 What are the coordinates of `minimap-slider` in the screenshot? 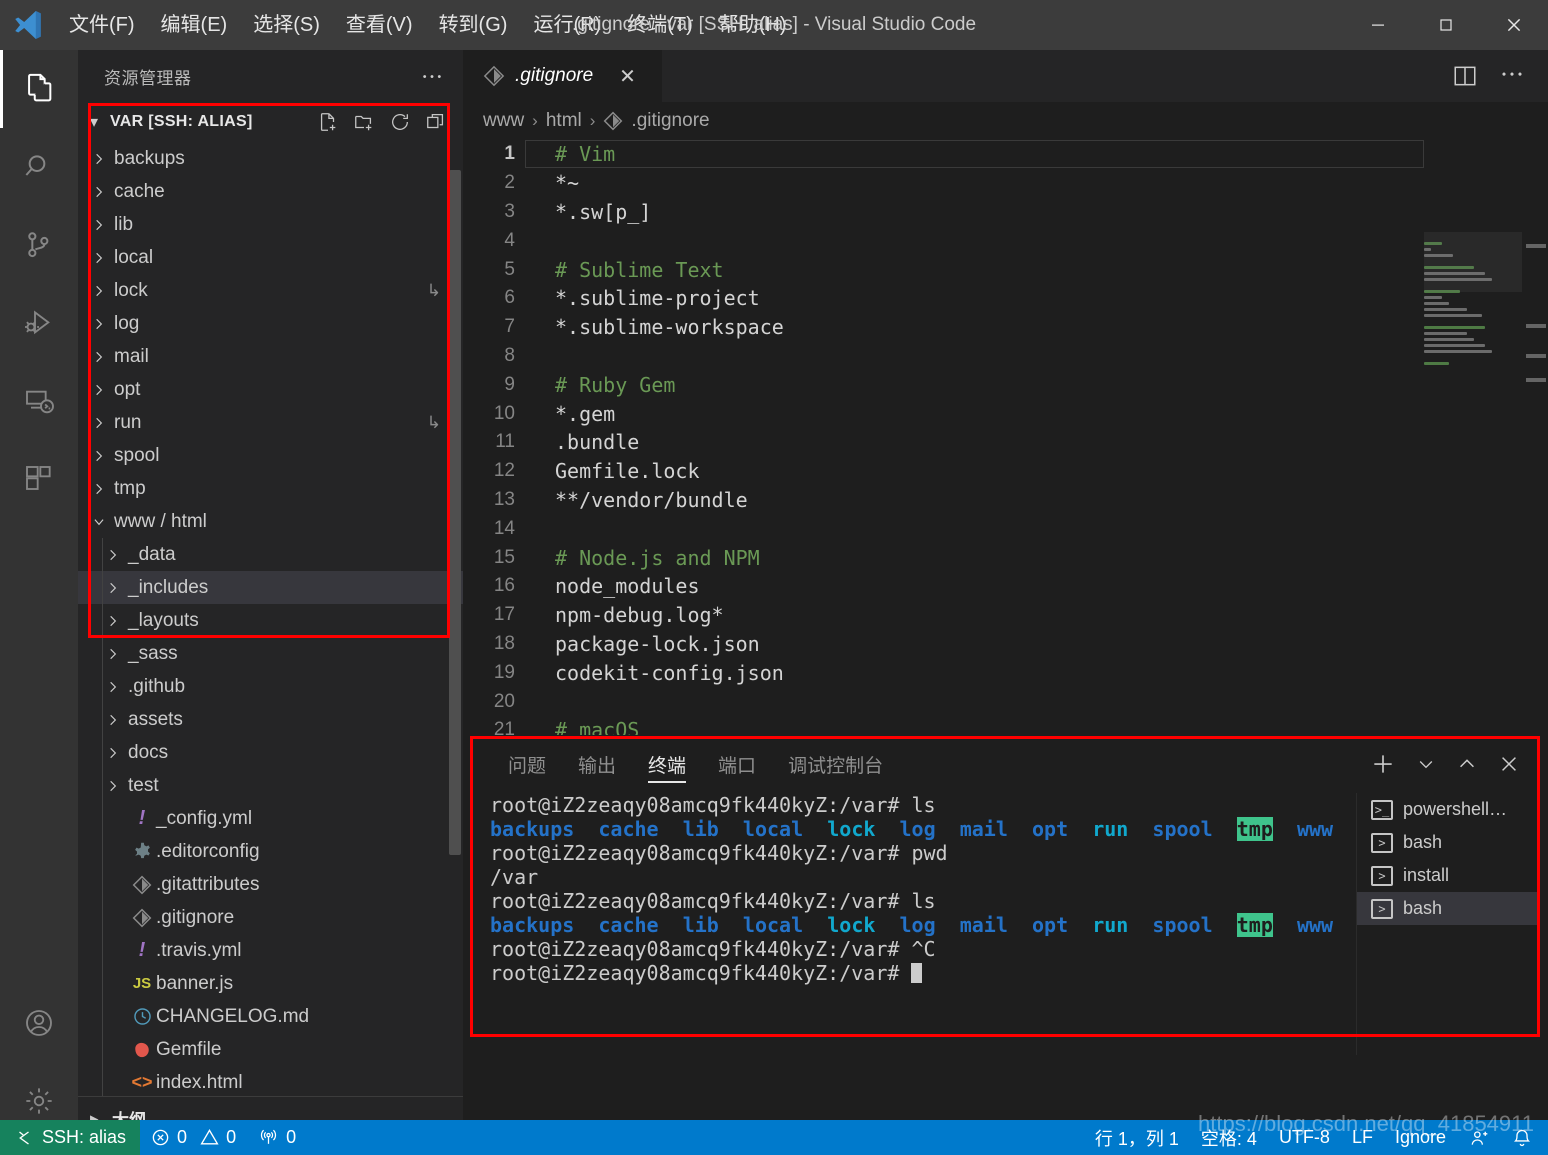 It's located at (1473, 262).